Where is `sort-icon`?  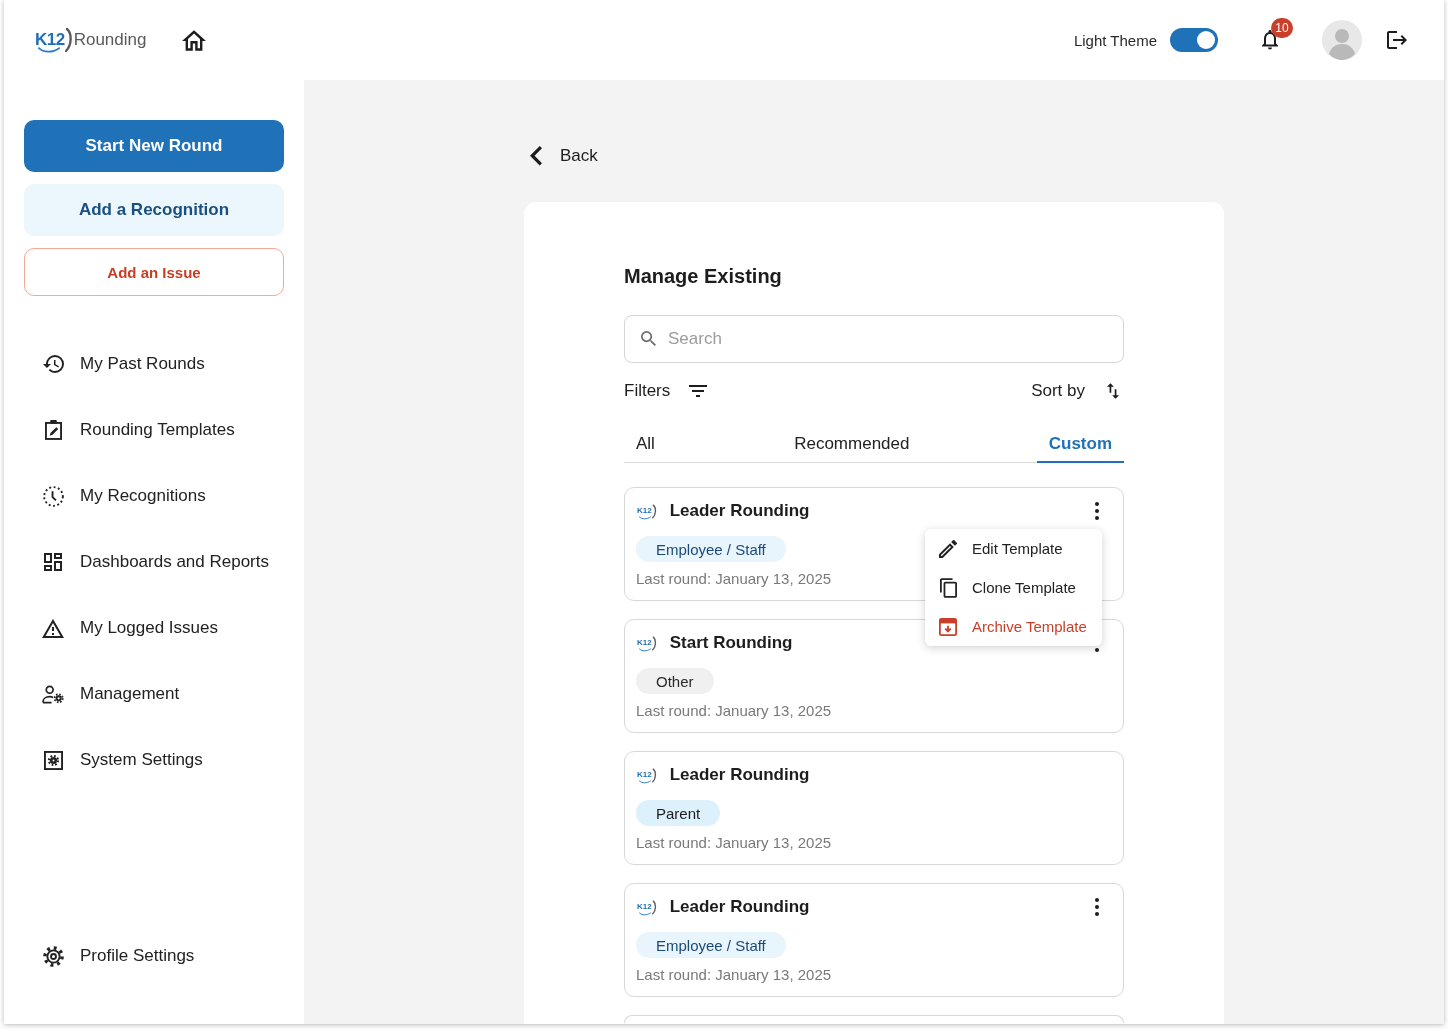
sort-icon is located at coordinates (1113, 391).